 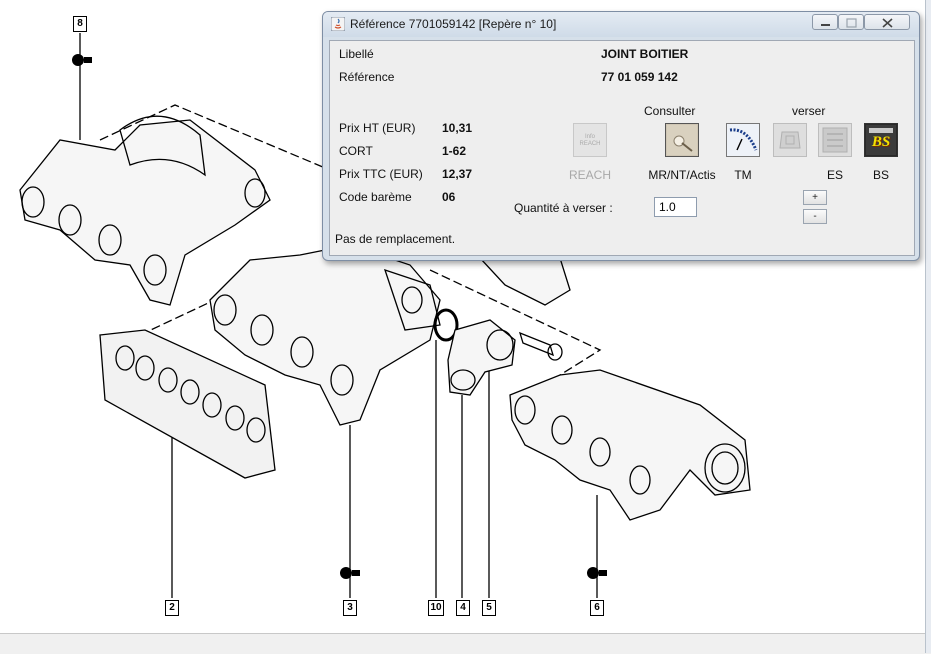 I want to click on prix-ht-label: Prix HT (EUR), so click(x=377, y=128).